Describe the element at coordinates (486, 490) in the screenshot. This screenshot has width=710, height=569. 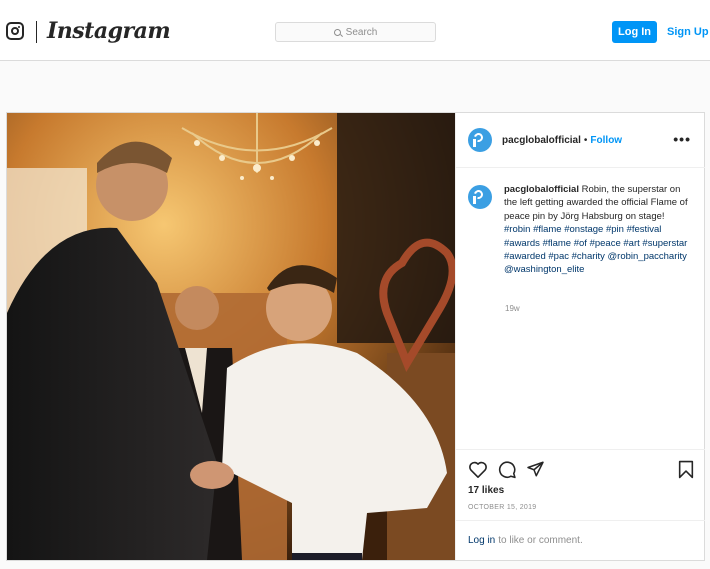
I see `likes-count: 17 likes` at that location.